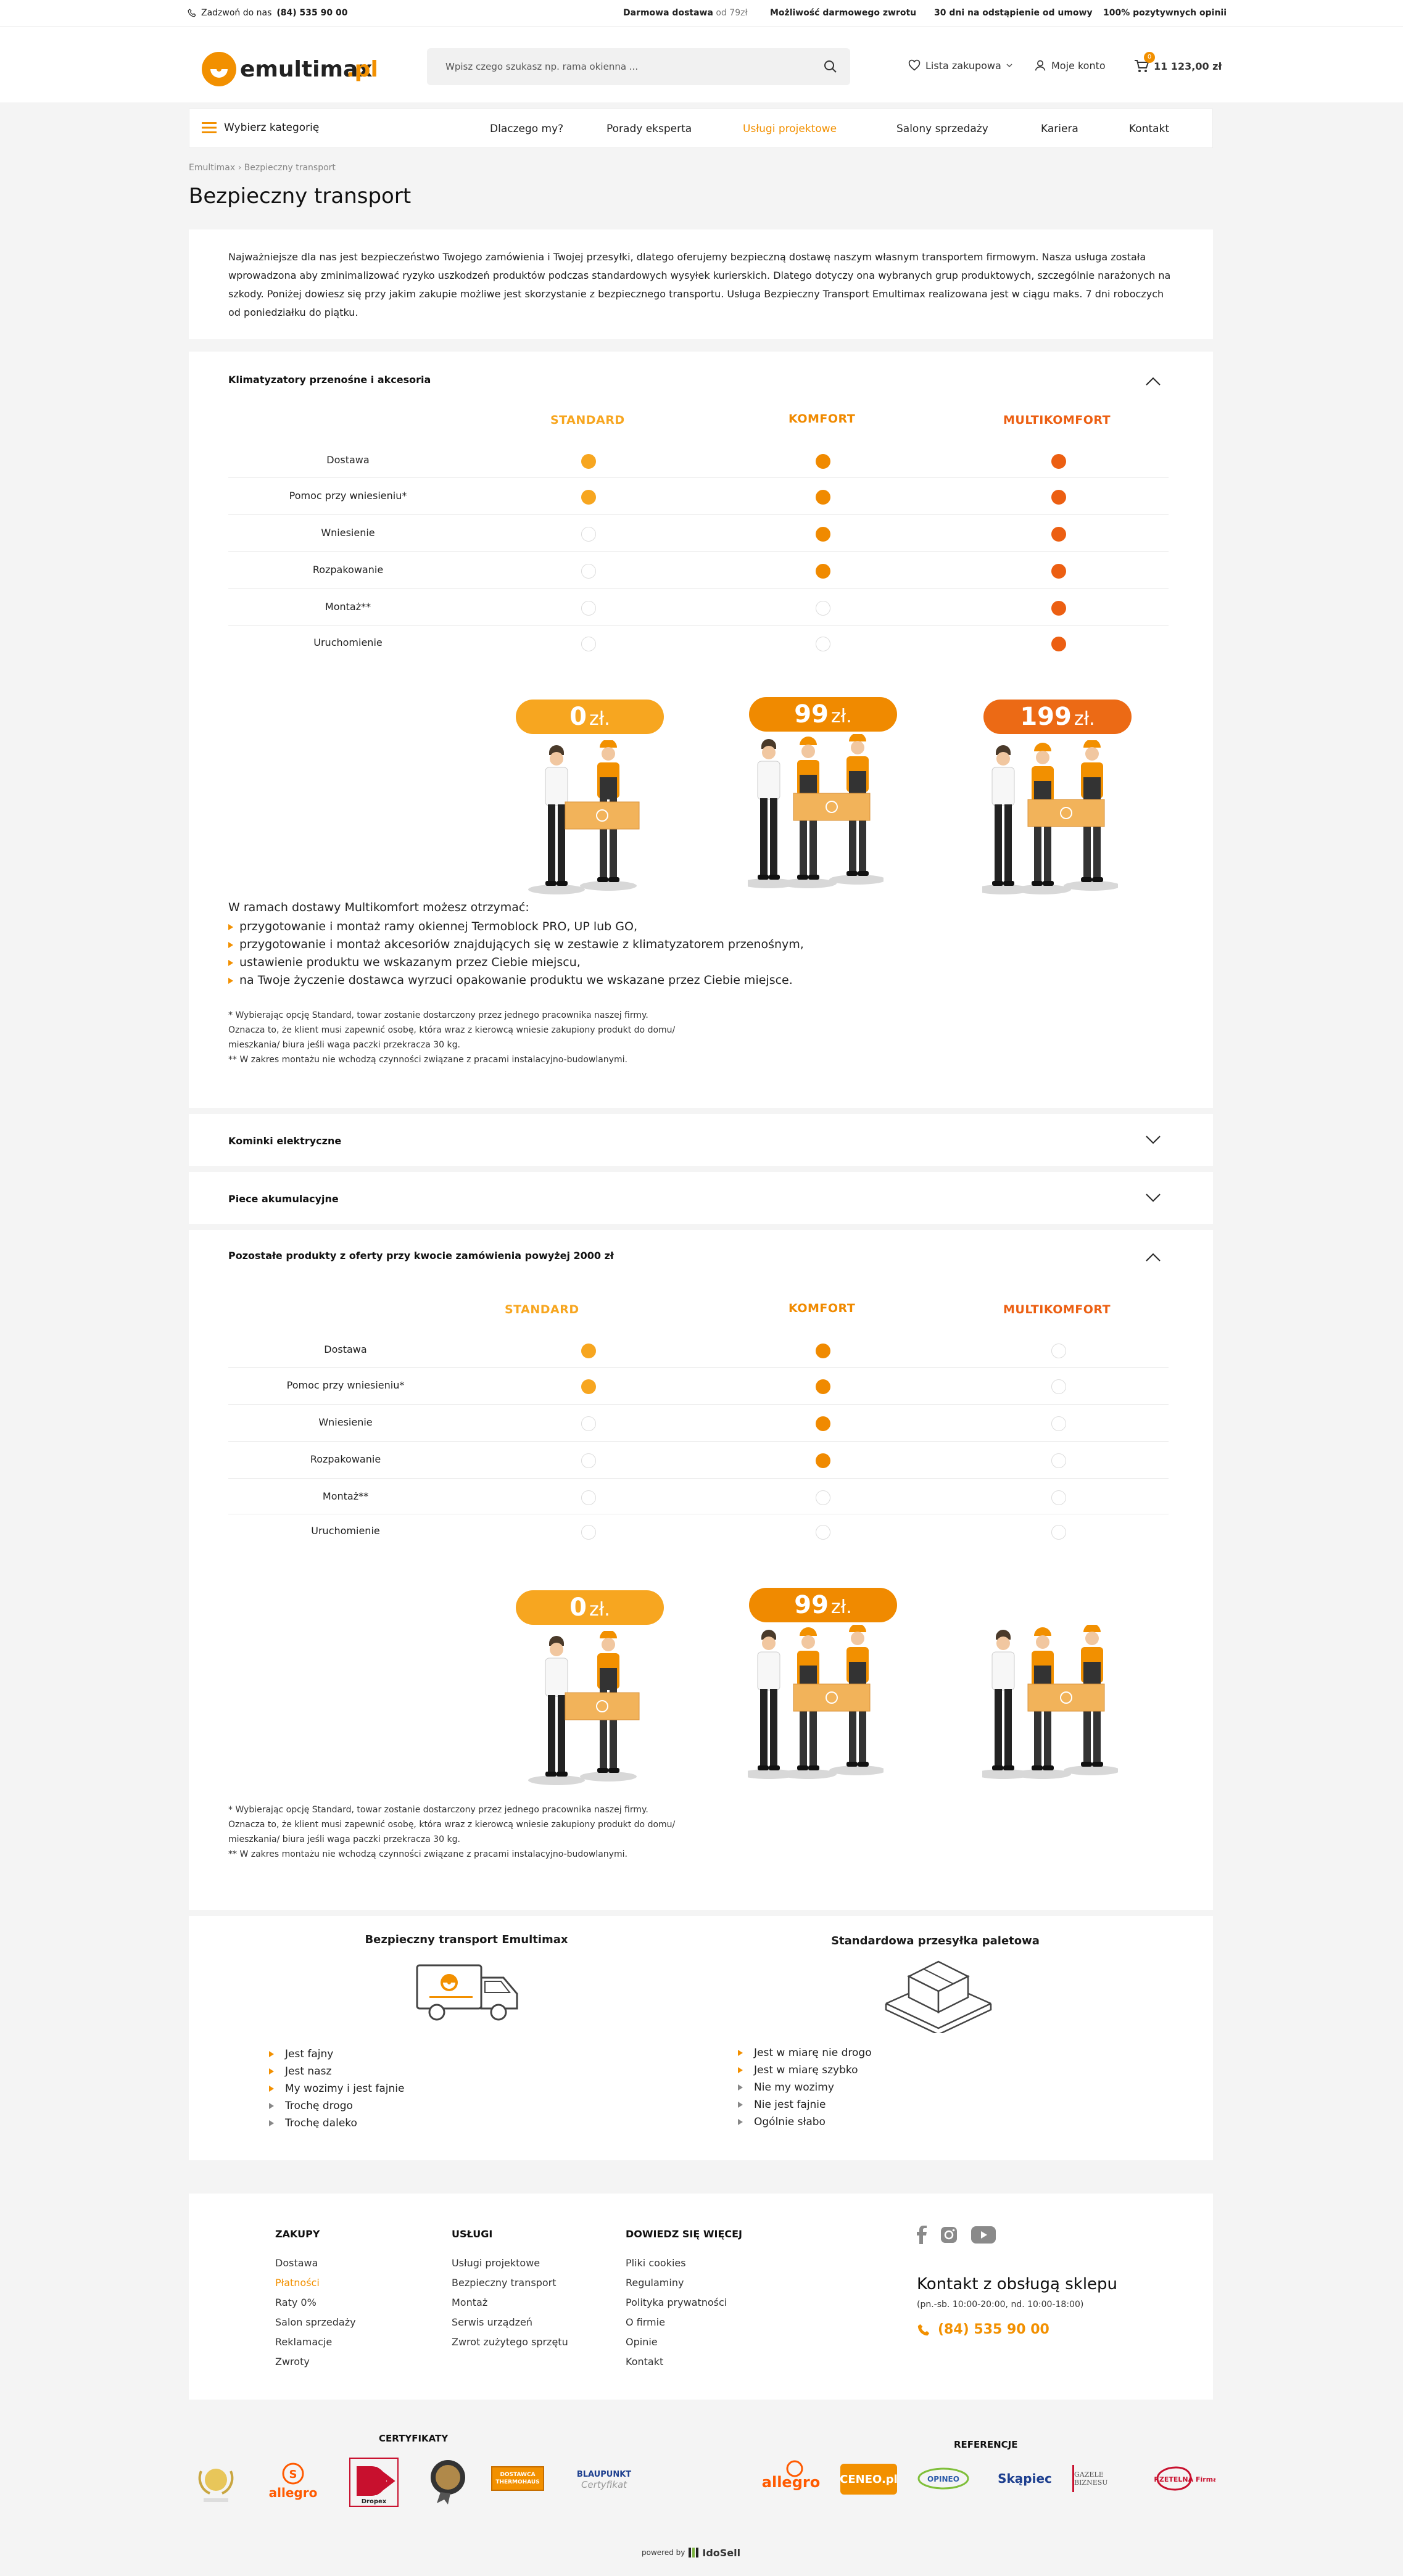  What do you see at coordinates (376, 2485) in the screenshot?
I see `dropex-badge-icon: Dropex` at bounding box center [376, 2485].